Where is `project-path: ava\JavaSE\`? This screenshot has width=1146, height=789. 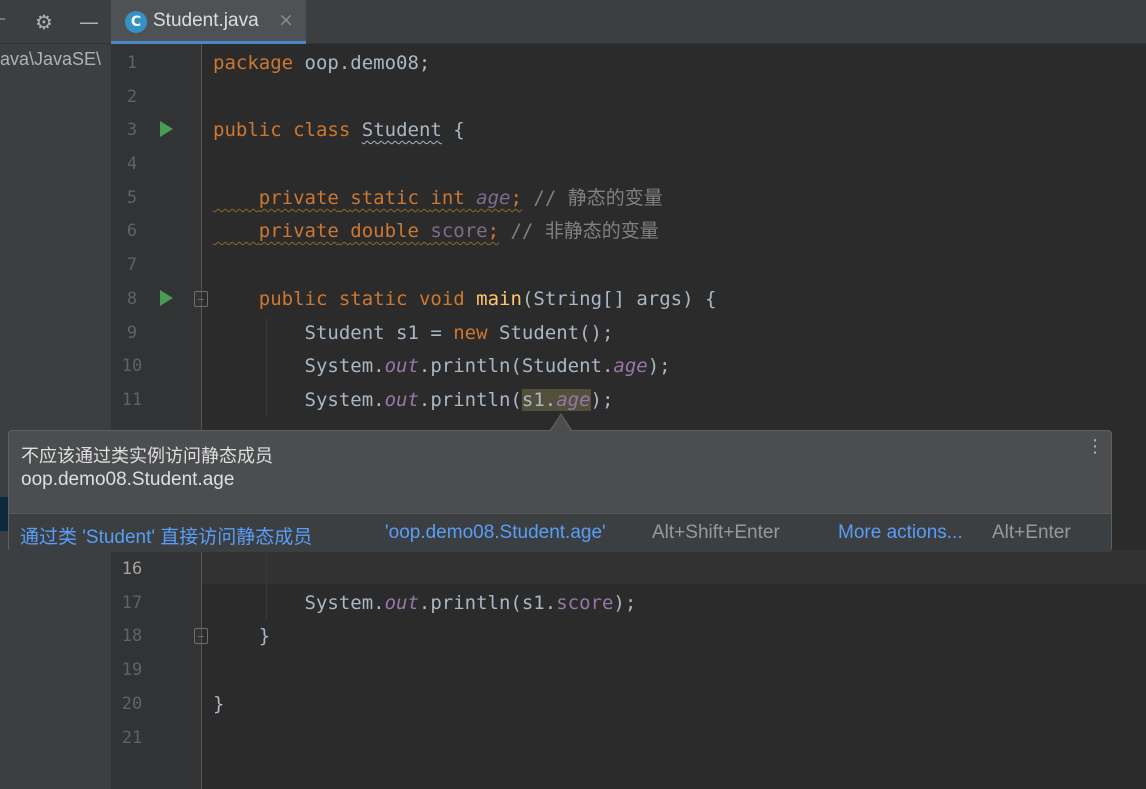 project-path: ava\JavaSE\ is located at coordinates (55, 59).